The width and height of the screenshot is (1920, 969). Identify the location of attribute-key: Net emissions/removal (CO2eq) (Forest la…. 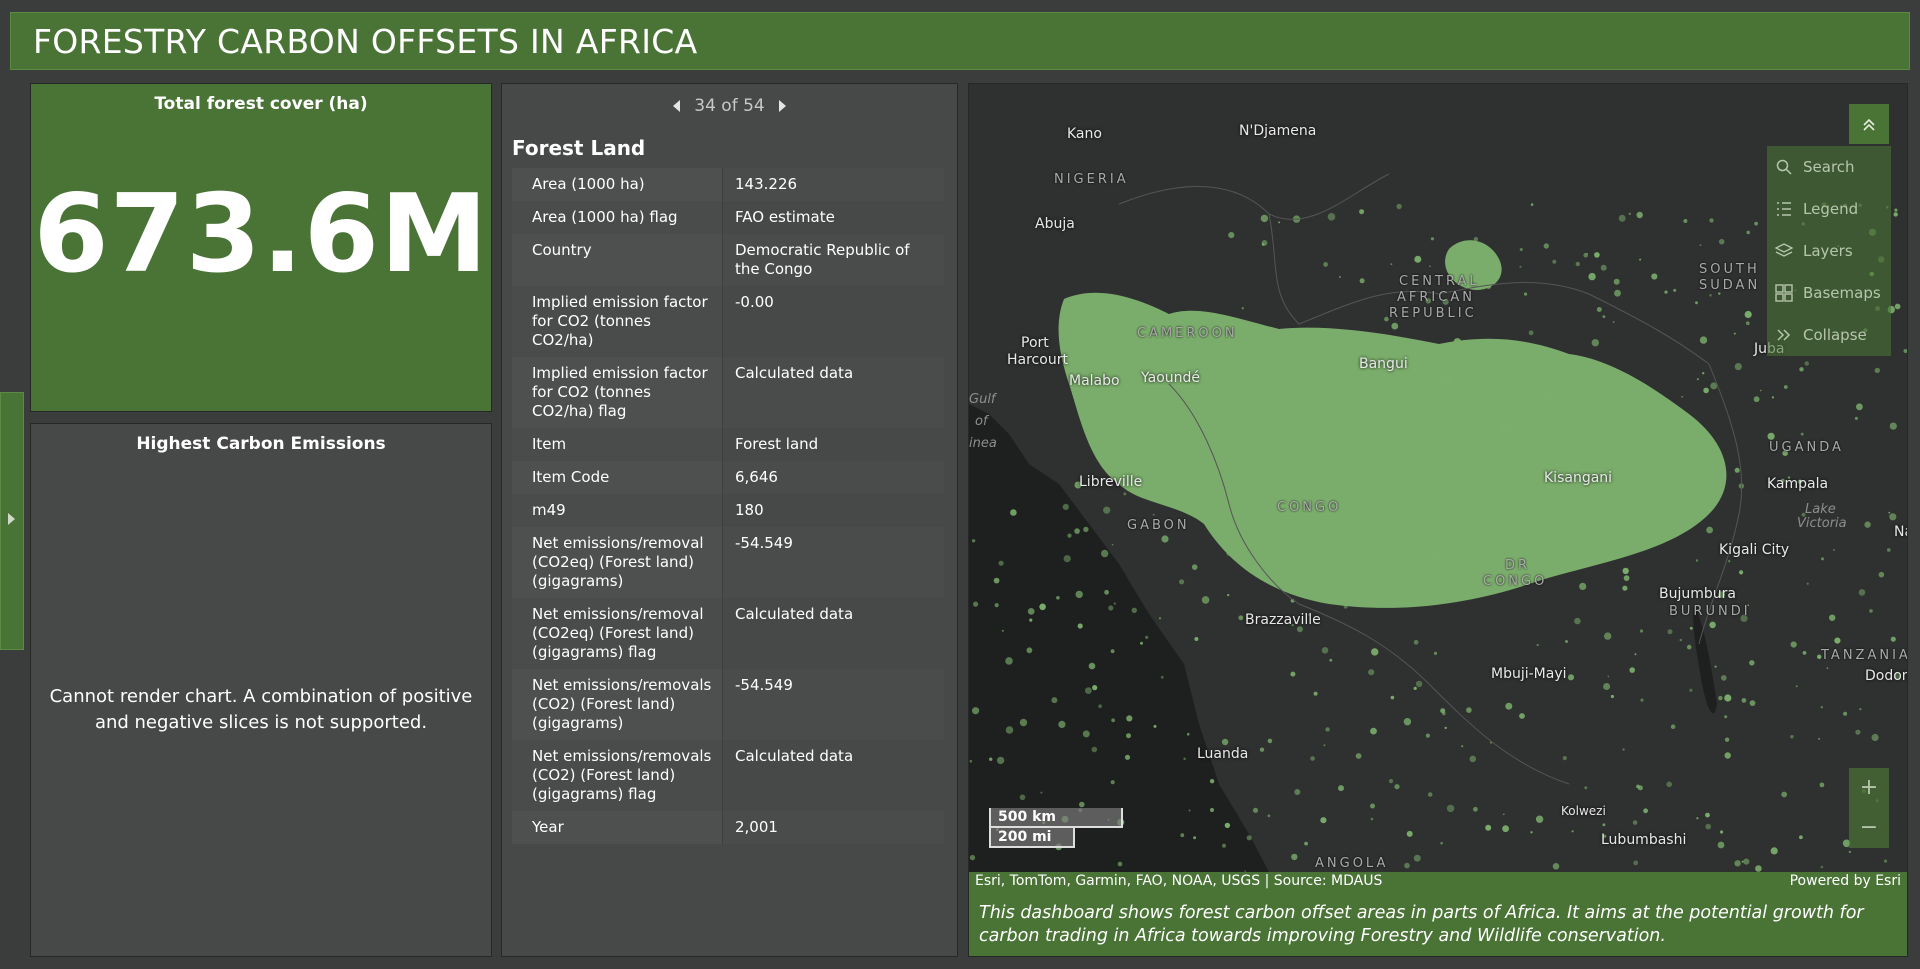
(617, 633).